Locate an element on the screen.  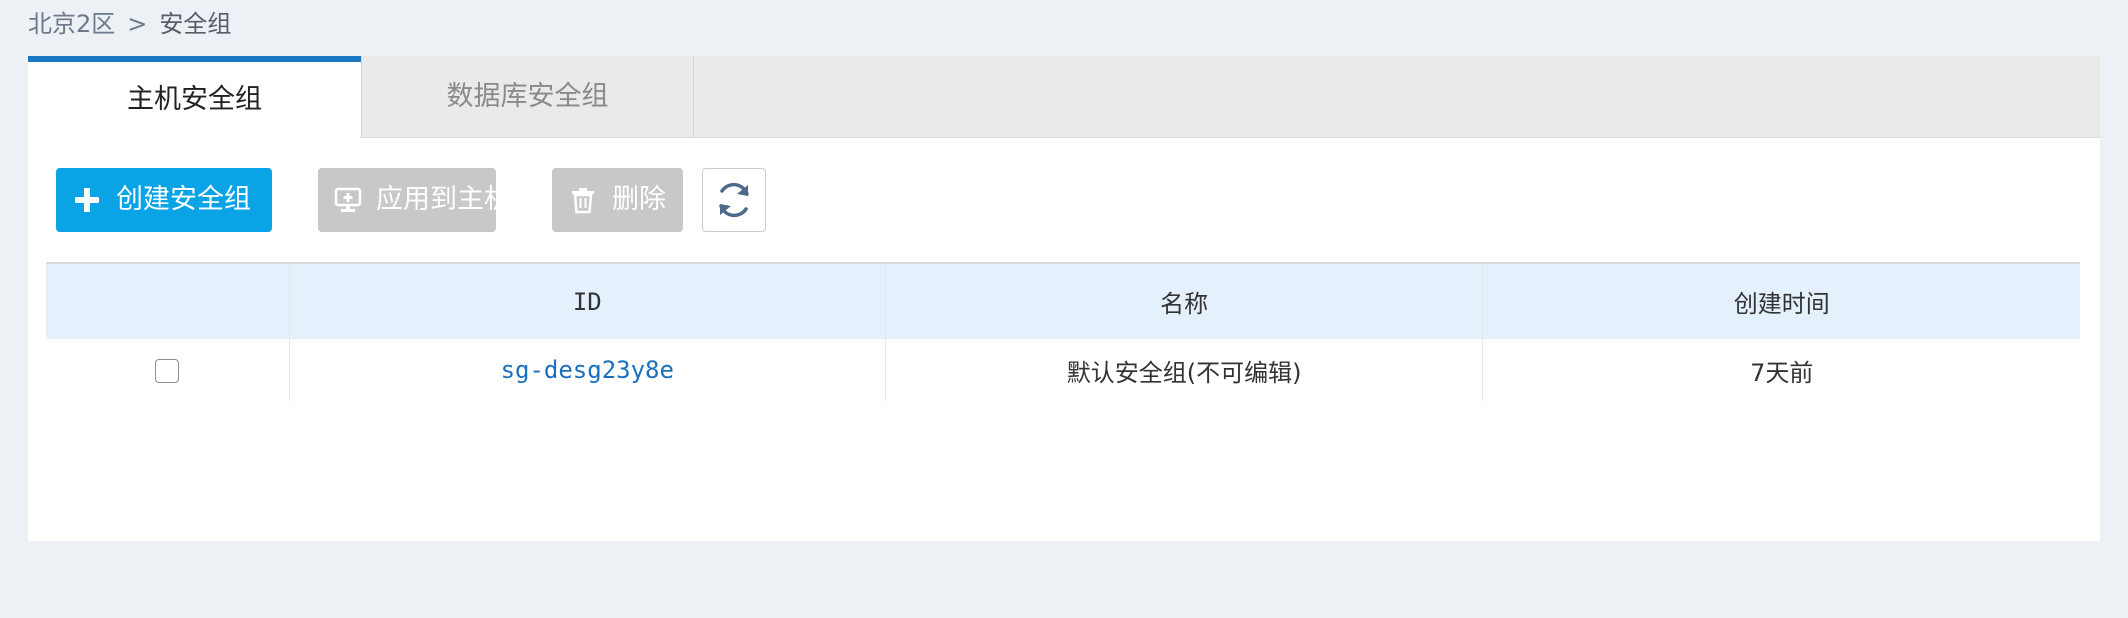
breadcrumb-current: 安全组 is located at coordinates (195, 24).